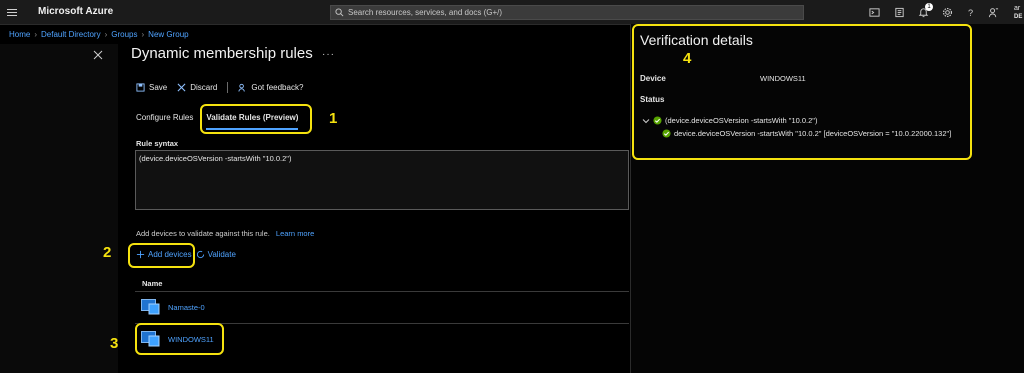 The width and height of the screenshot is (1024, 373). Describe the element at coordinates (802, 92) in the screenshot. I see `annotation-highlight-verification` at that location.